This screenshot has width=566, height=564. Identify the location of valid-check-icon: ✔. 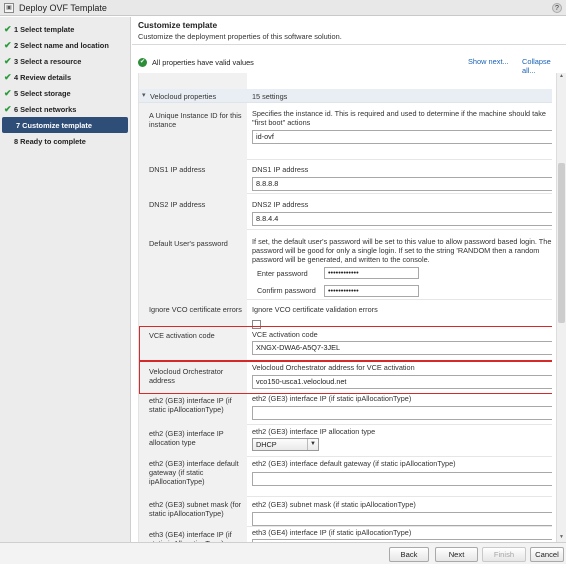
(142, 62).